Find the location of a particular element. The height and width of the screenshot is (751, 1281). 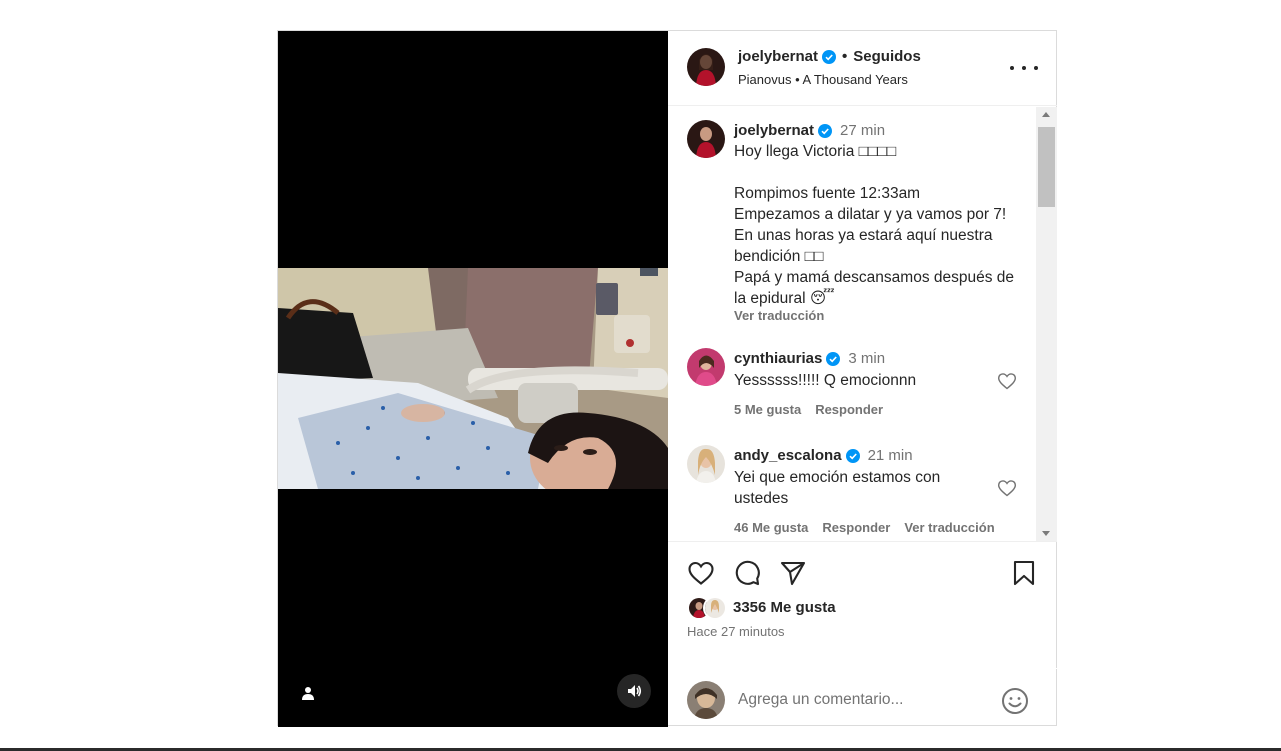

author-username: joelybernat is located at coordinates (778, 56).